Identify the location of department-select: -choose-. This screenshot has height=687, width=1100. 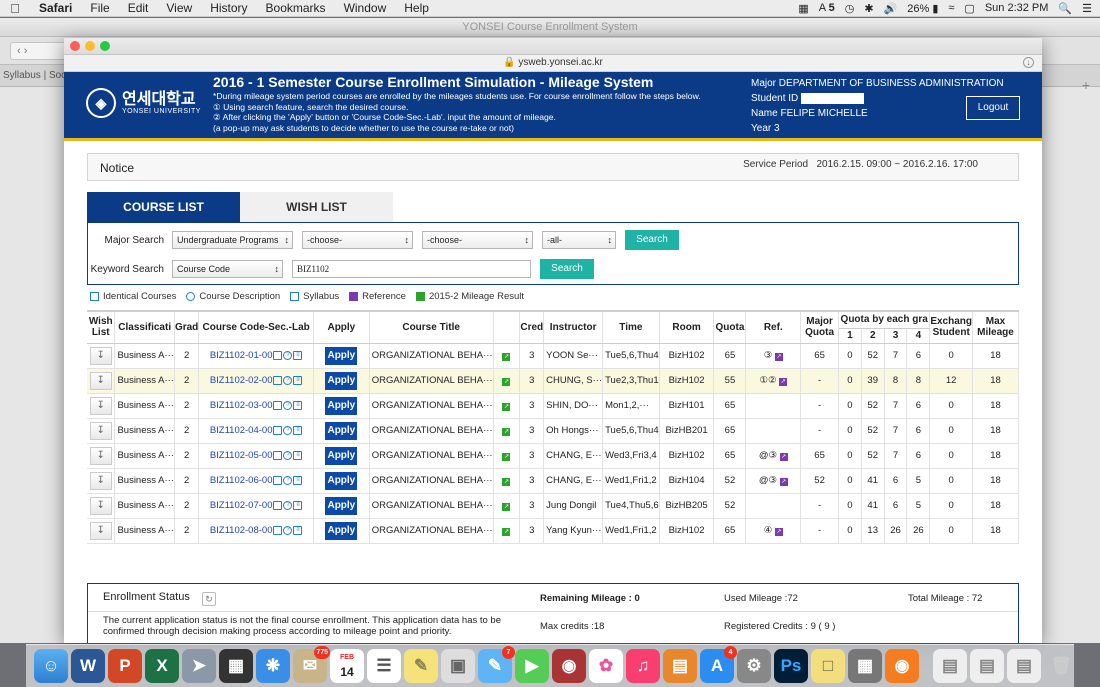
(477, 240).